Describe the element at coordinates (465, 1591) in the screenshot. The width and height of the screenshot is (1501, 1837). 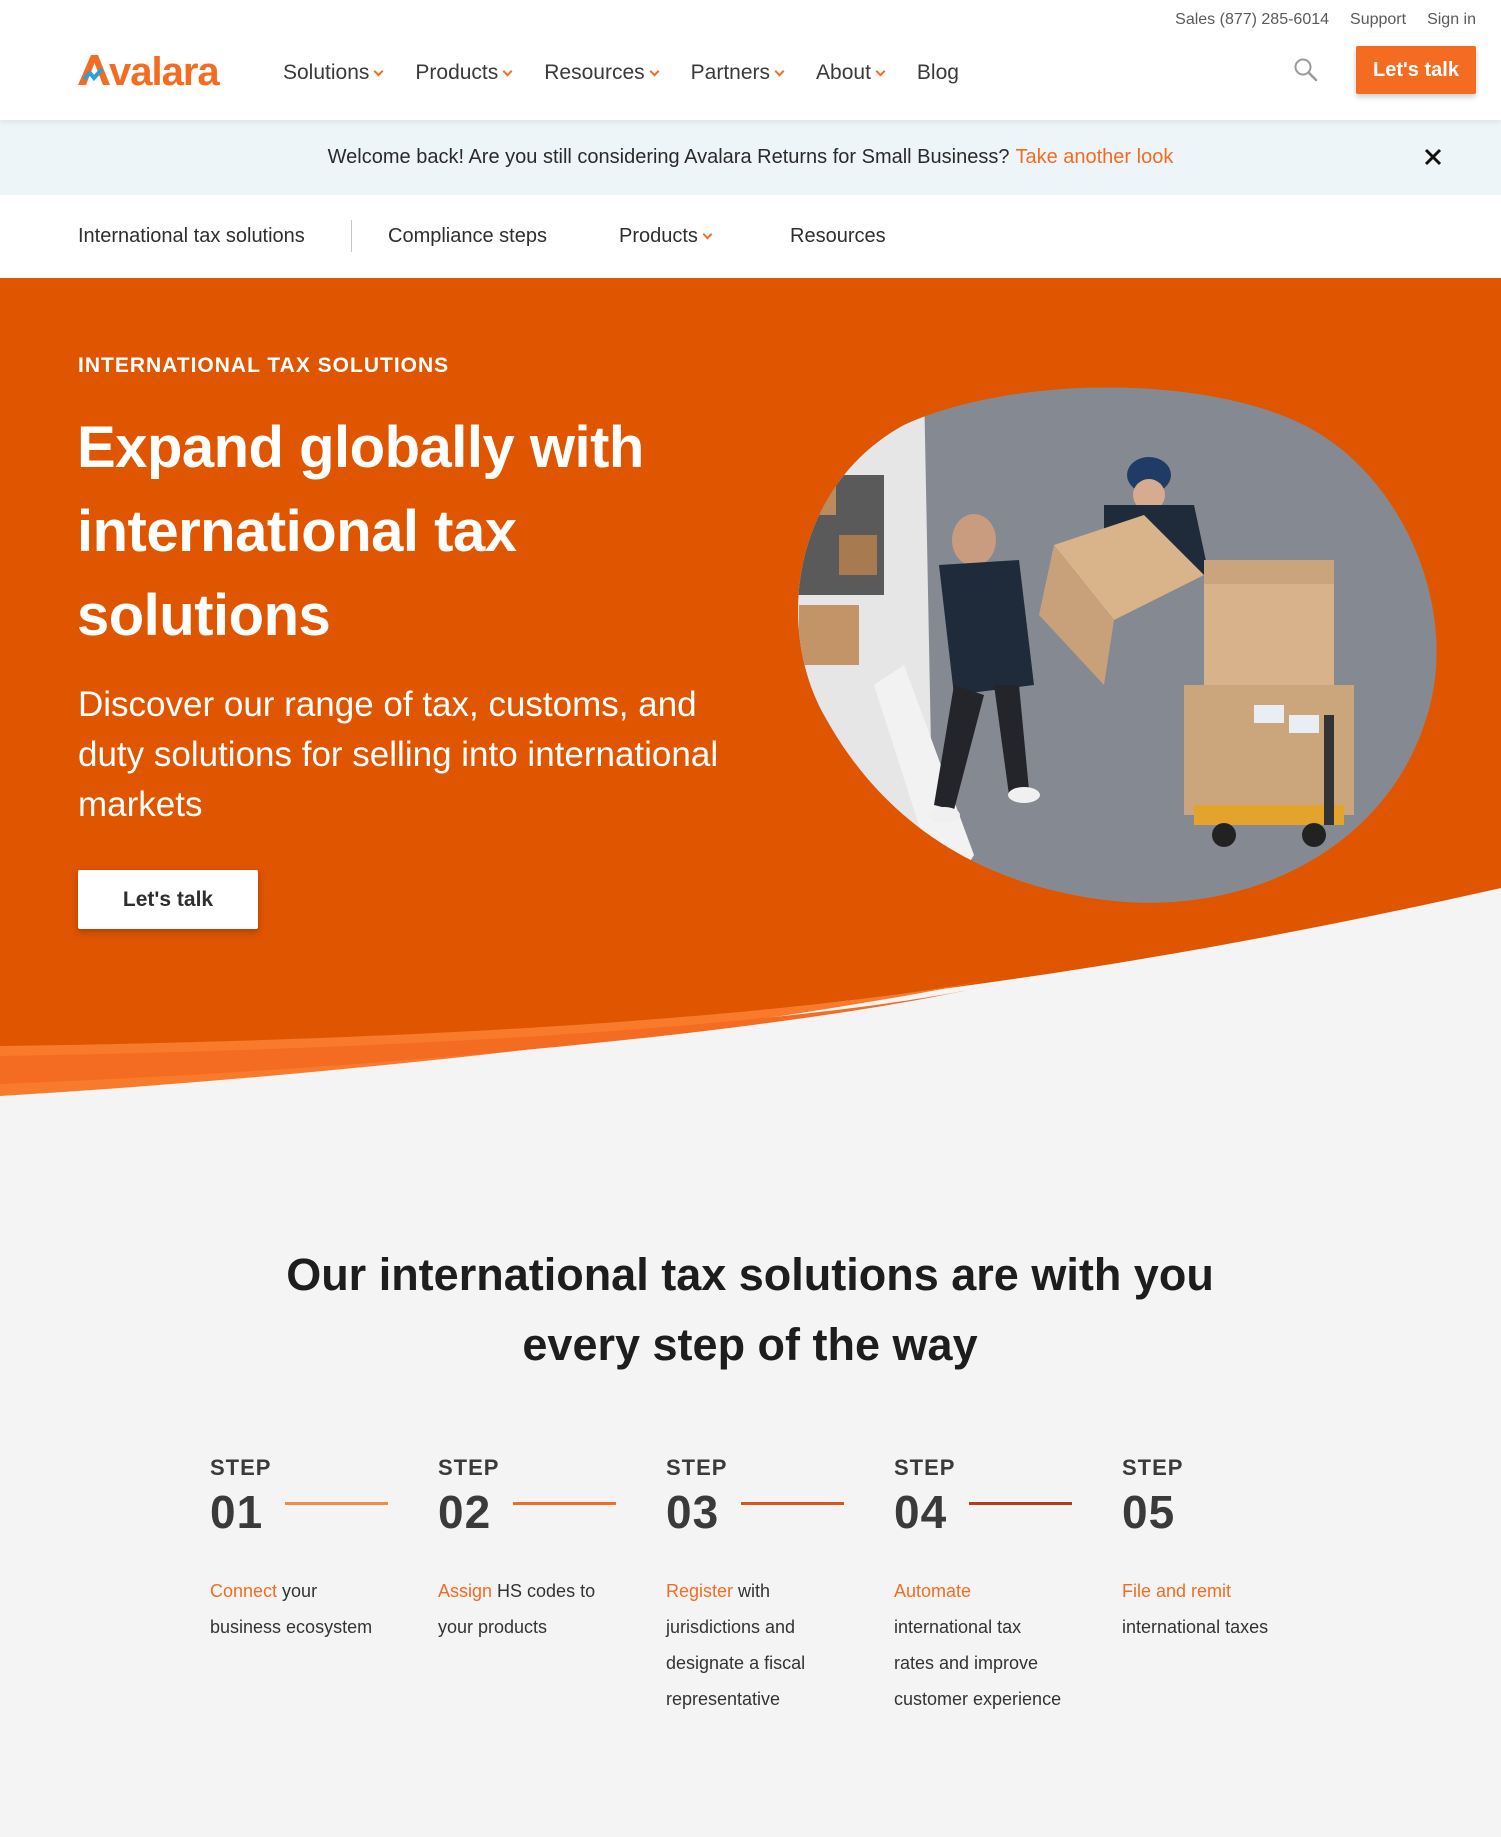
I see `step-link: Assign` at that location.